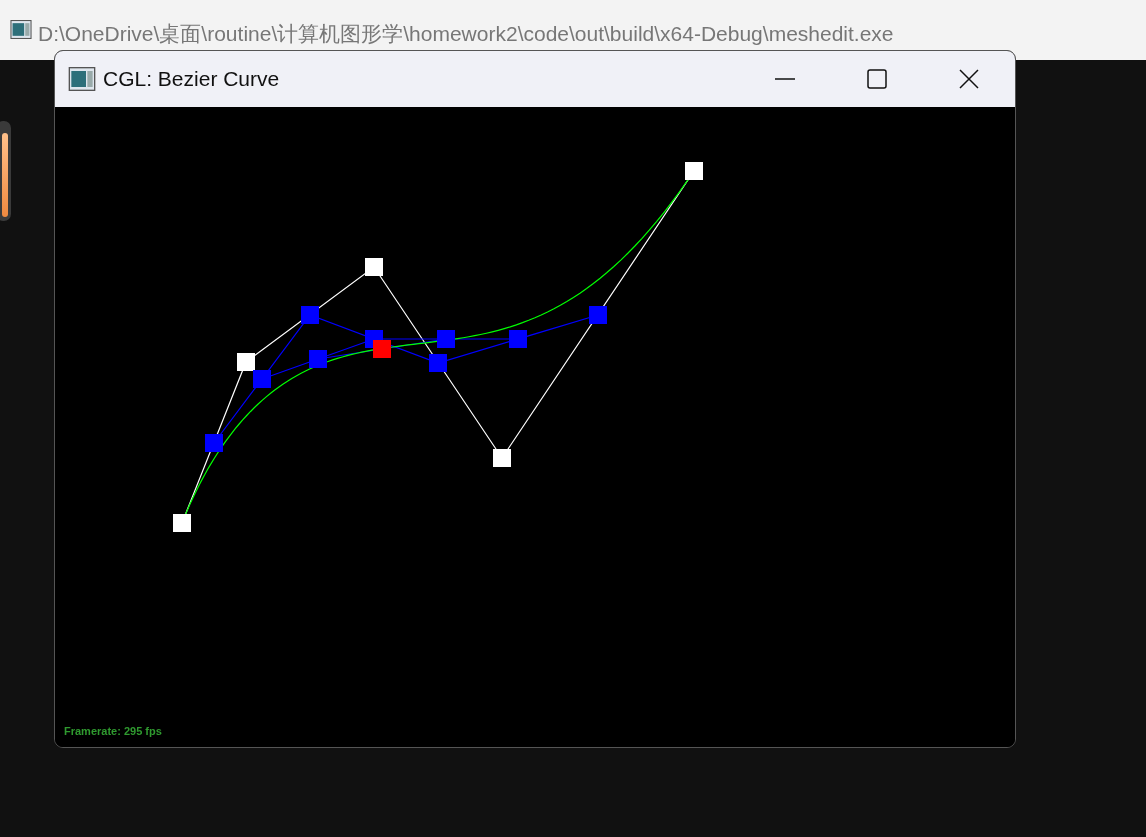  What do you see at coordinates (785, 79) in the screenshot?
I see `minimize-icon` at bounding box center [785, 79].